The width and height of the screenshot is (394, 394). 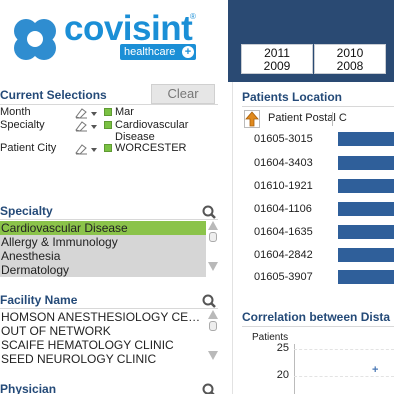 I want to click on selection-label: Specialty, so click(x=22, y=125).